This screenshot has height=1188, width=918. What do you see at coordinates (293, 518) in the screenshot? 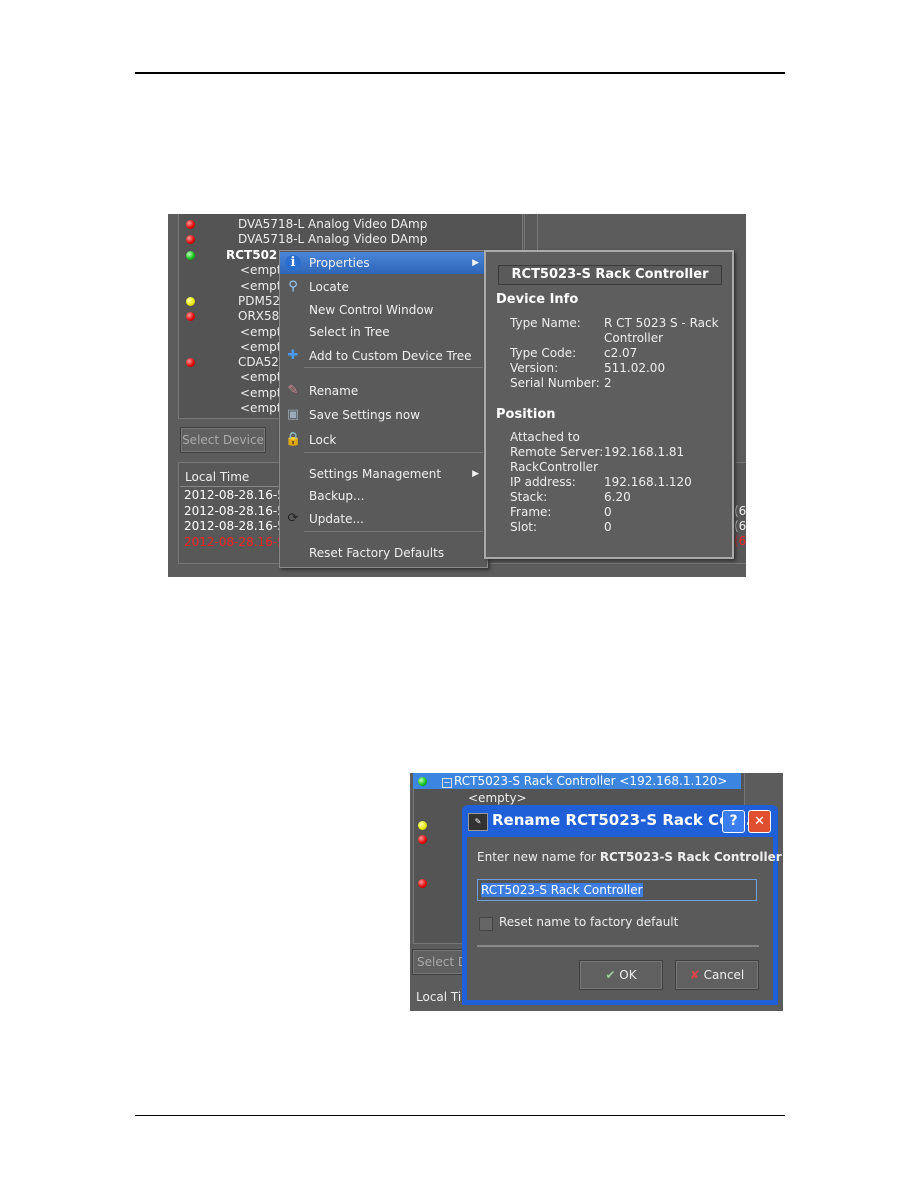
I see `refresh-icon: ⟳` at bounding box center [293, 518].